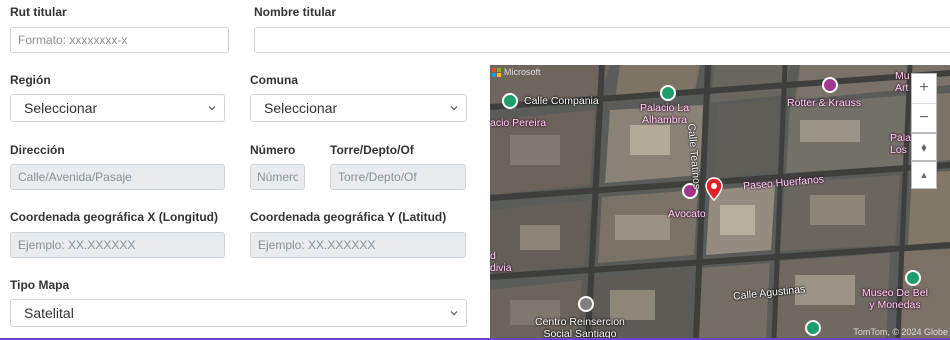  Describe the element at coordinates (238, 313) in the screenshot. I see `tipo-mapa-select: Satelital` at that location.